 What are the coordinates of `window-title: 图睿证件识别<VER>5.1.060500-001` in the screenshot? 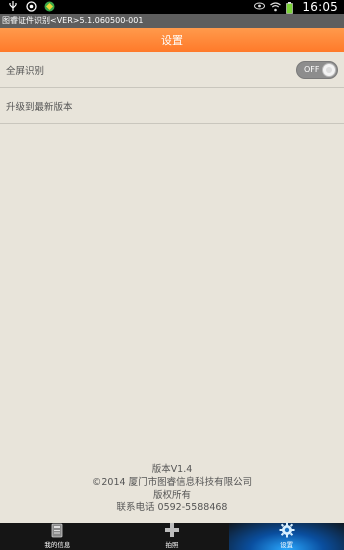 It's located at (172, 21).